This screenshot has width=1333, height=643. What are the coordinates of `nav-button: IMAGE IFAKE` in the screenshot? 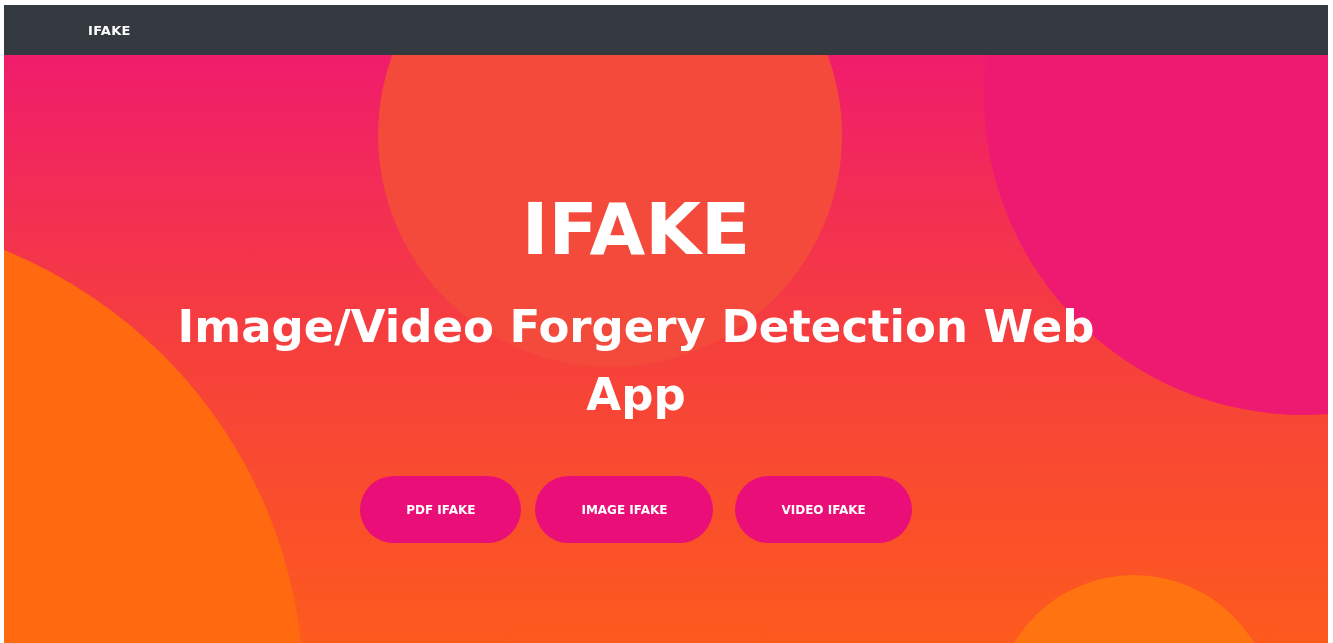 It's located at (624, 509).